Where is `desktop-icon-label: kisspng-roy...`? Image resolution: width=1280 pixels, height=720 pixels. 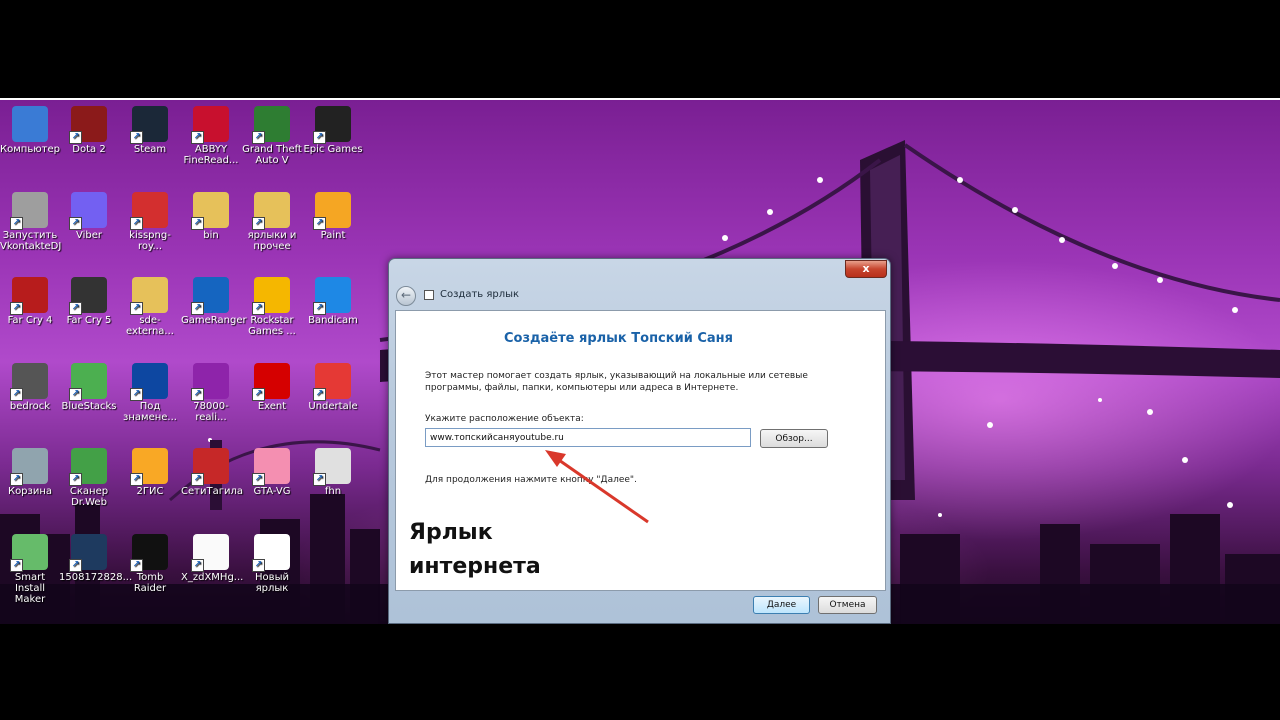 desktop-icon-label: kisspng-roy... is located at coordinates (150, 241).